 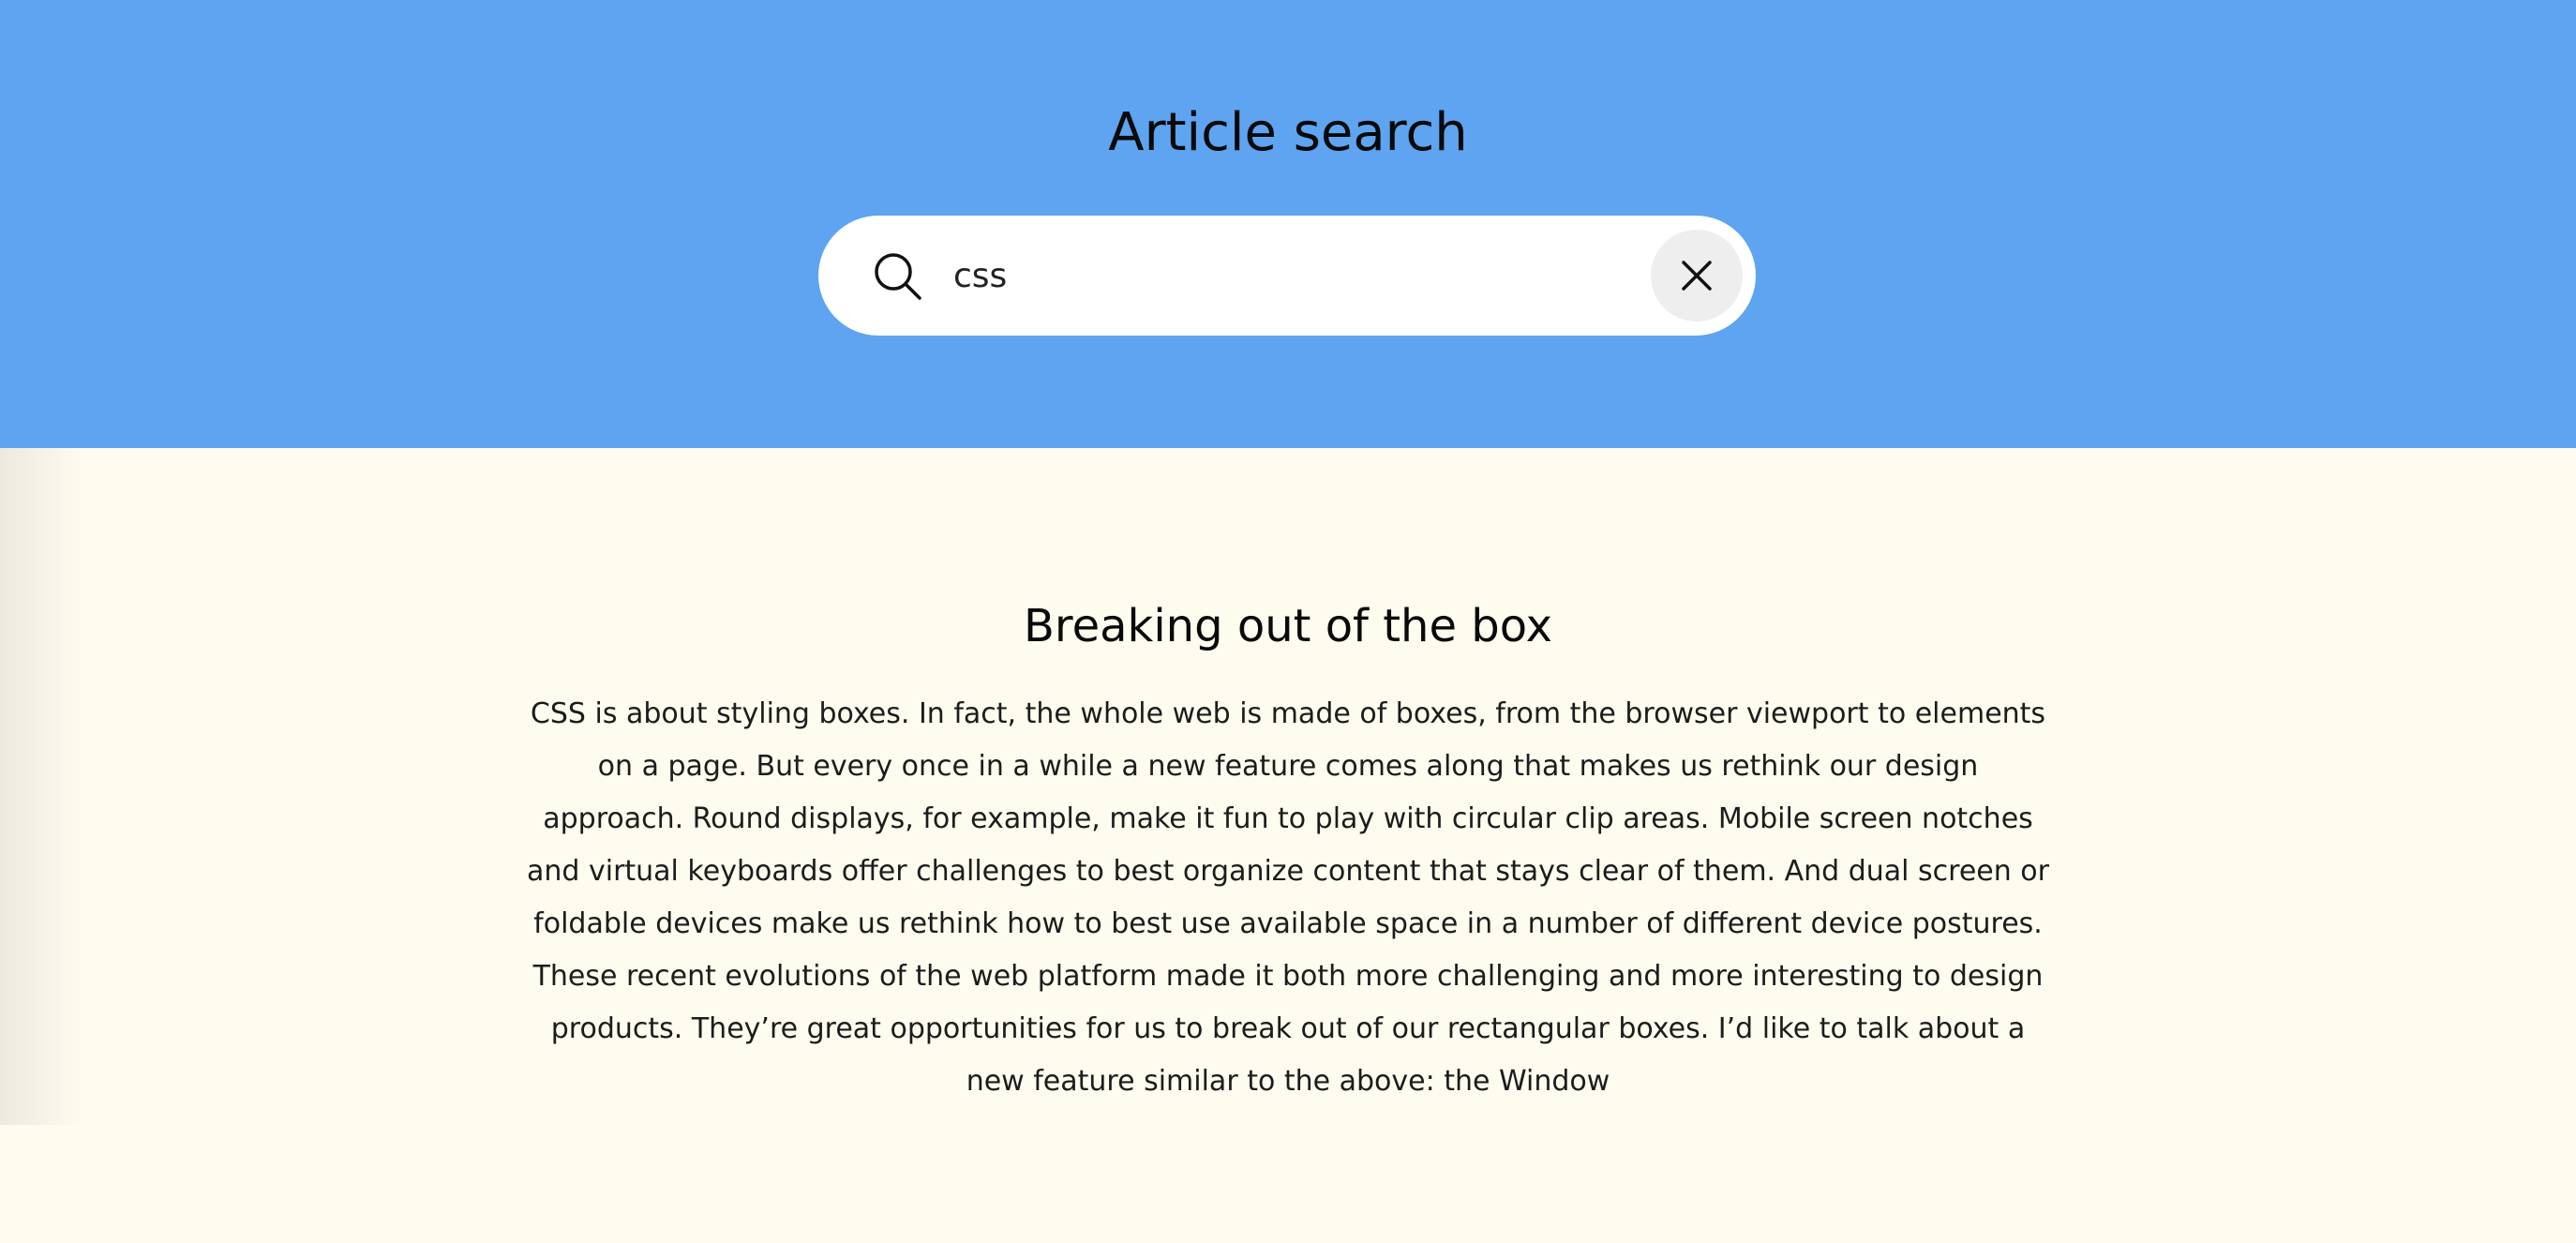 I want to click on clear-search-button, so click(x=1697, y=276).